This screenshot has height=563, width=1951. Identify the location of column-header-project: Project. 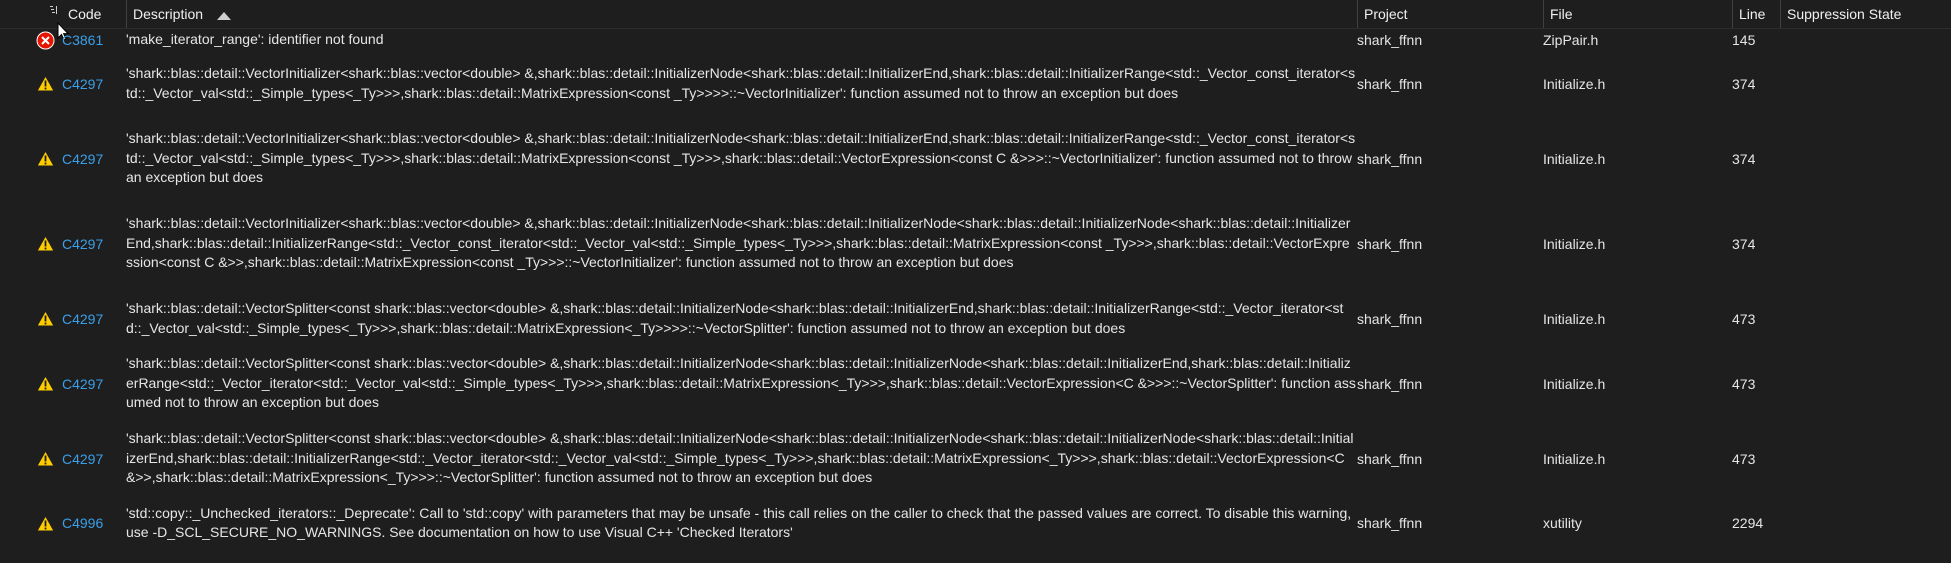
(1450, 14).